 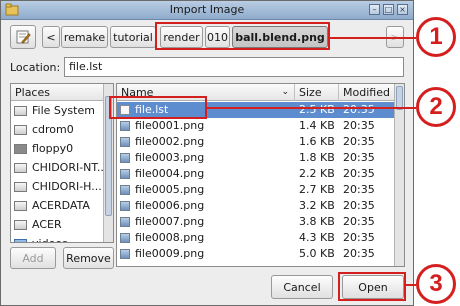 What do you see at coordinates (20, 240) in the screenshot?
I see `folder-icon` at bounding box center [20, 240].